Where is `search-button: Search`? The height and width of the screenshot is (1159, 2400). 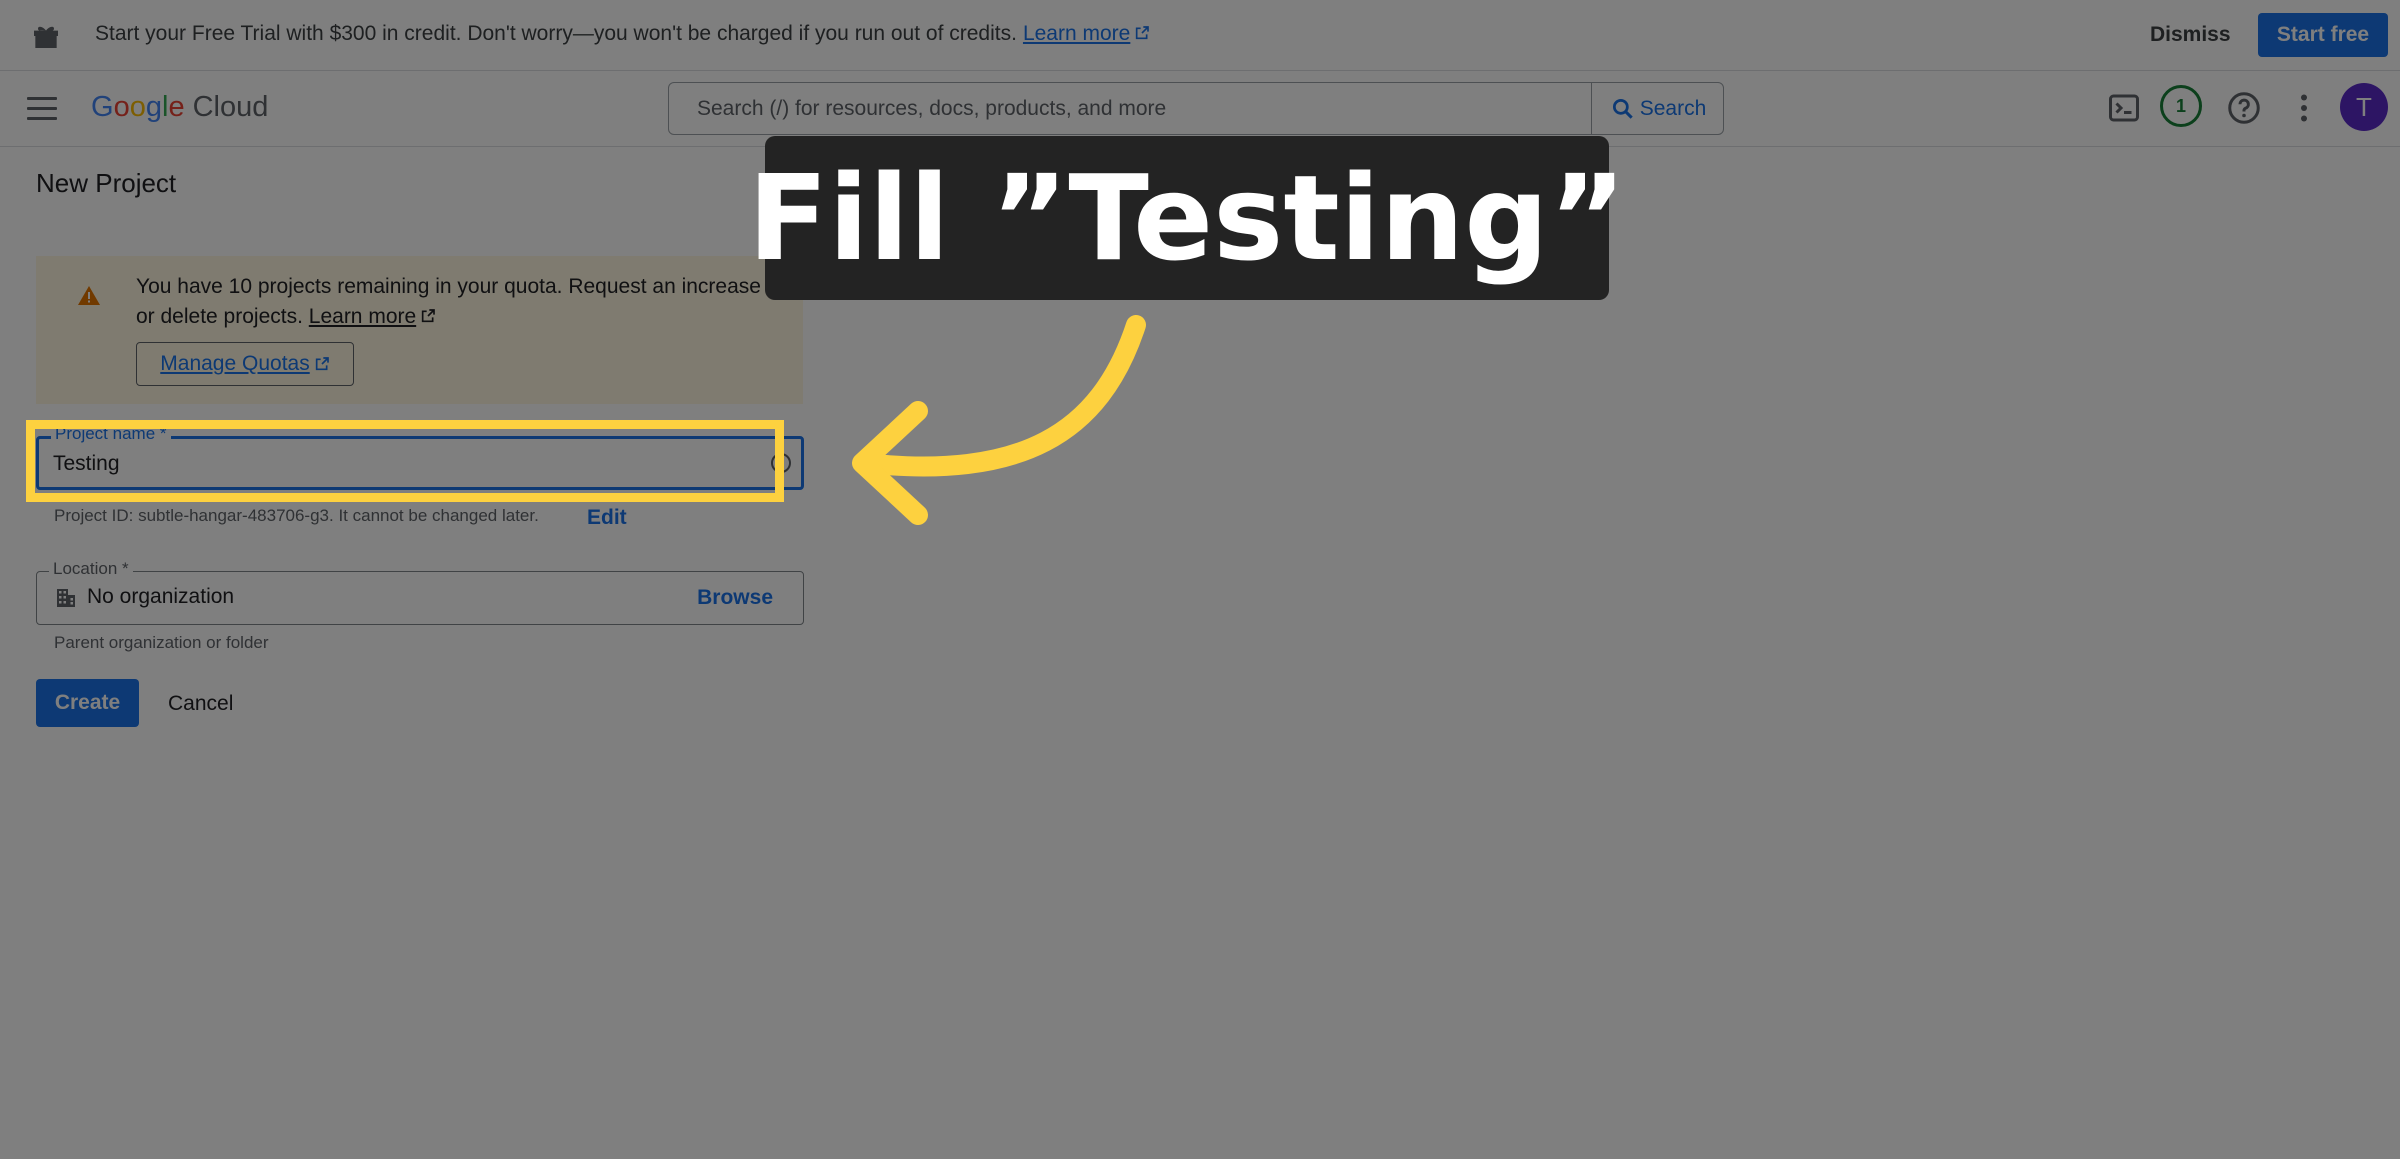 search-button: Search is located at coordinates (1657, 108).